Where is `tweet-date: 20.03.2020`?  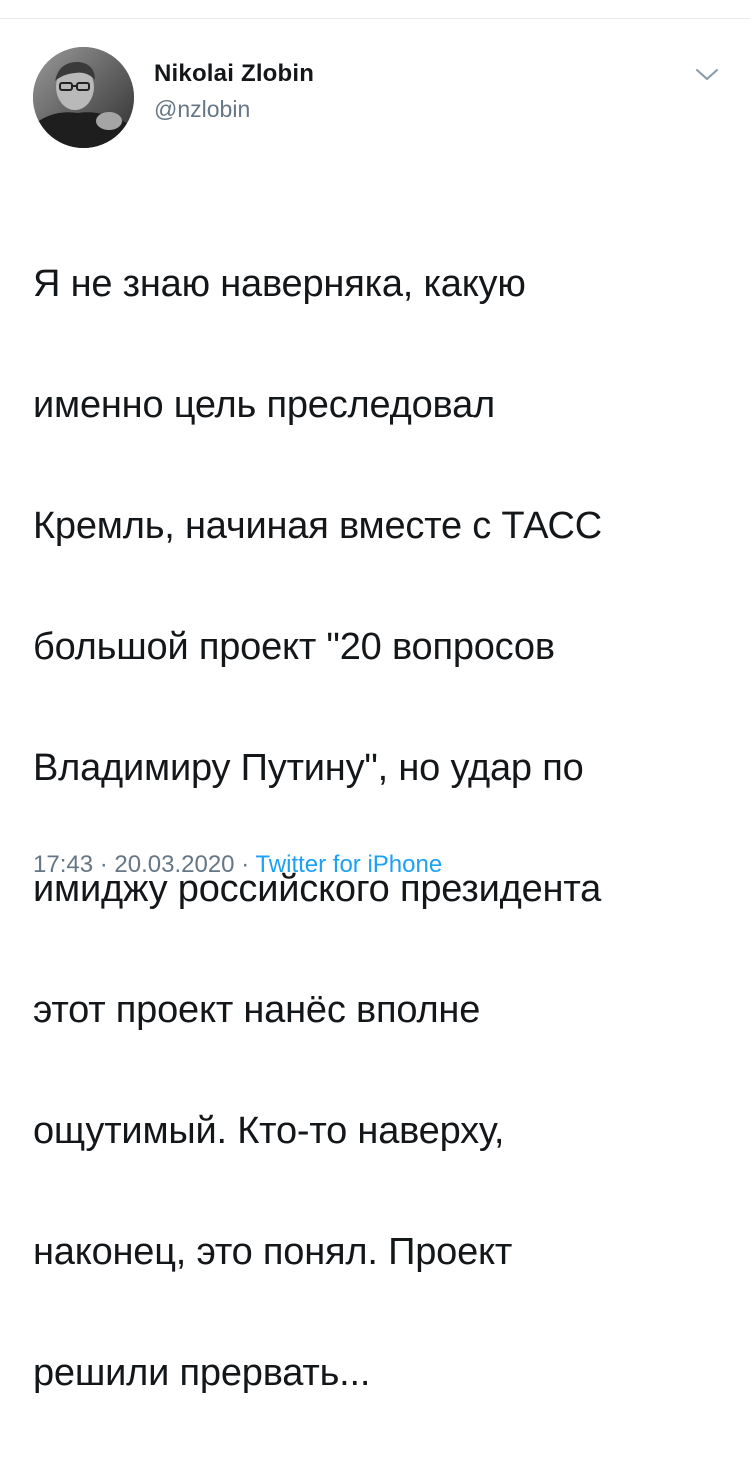
tweet-date: 20.03.2020 is located at coordinates (174, 864).